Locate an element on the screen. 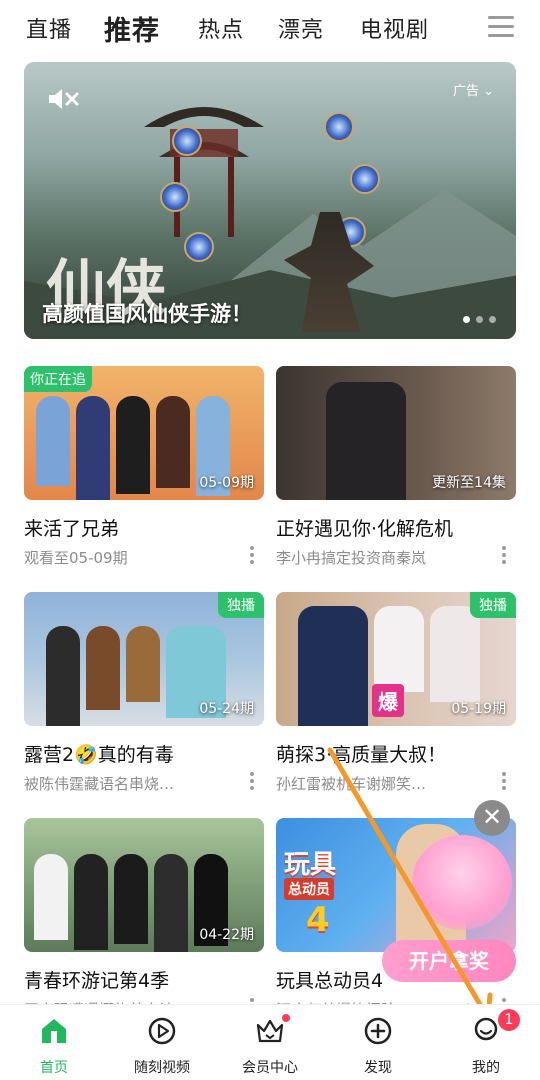 The width and height of the screenshot is (540, 1080). video-title: 青春环游记第4季 is located at coordinates (144, 979).